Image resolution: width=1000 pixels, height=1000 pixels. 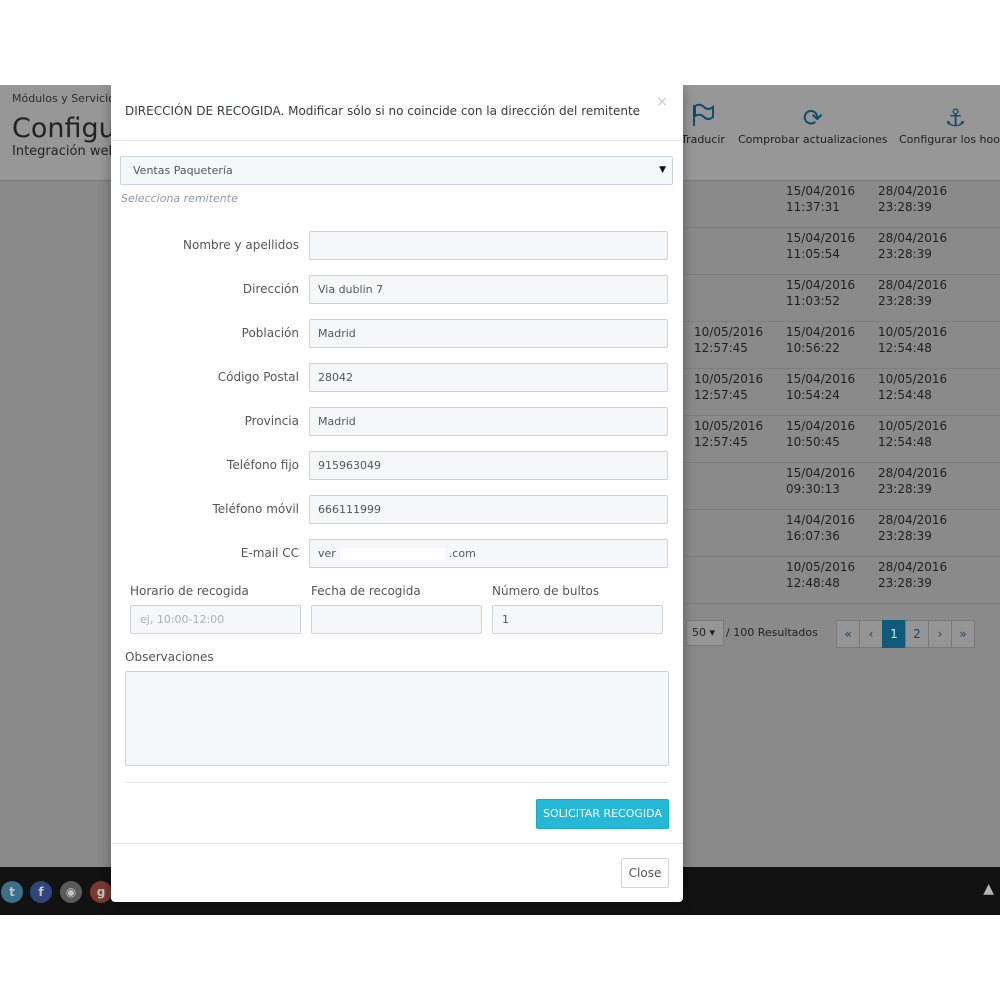 What do you see at coordinates (662, 102) in the screenshot?
I see `close-icon: ×` at bounding box center [662, 102].